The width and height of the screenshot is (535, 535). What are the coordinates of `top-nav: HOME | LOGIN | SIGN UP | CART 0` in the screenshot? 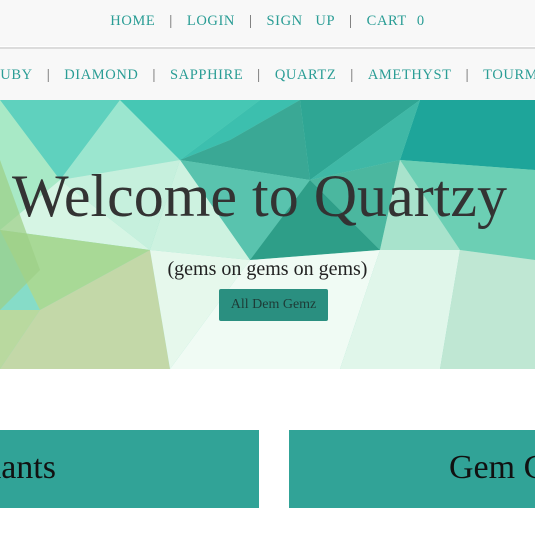 It's located at (267, 23).